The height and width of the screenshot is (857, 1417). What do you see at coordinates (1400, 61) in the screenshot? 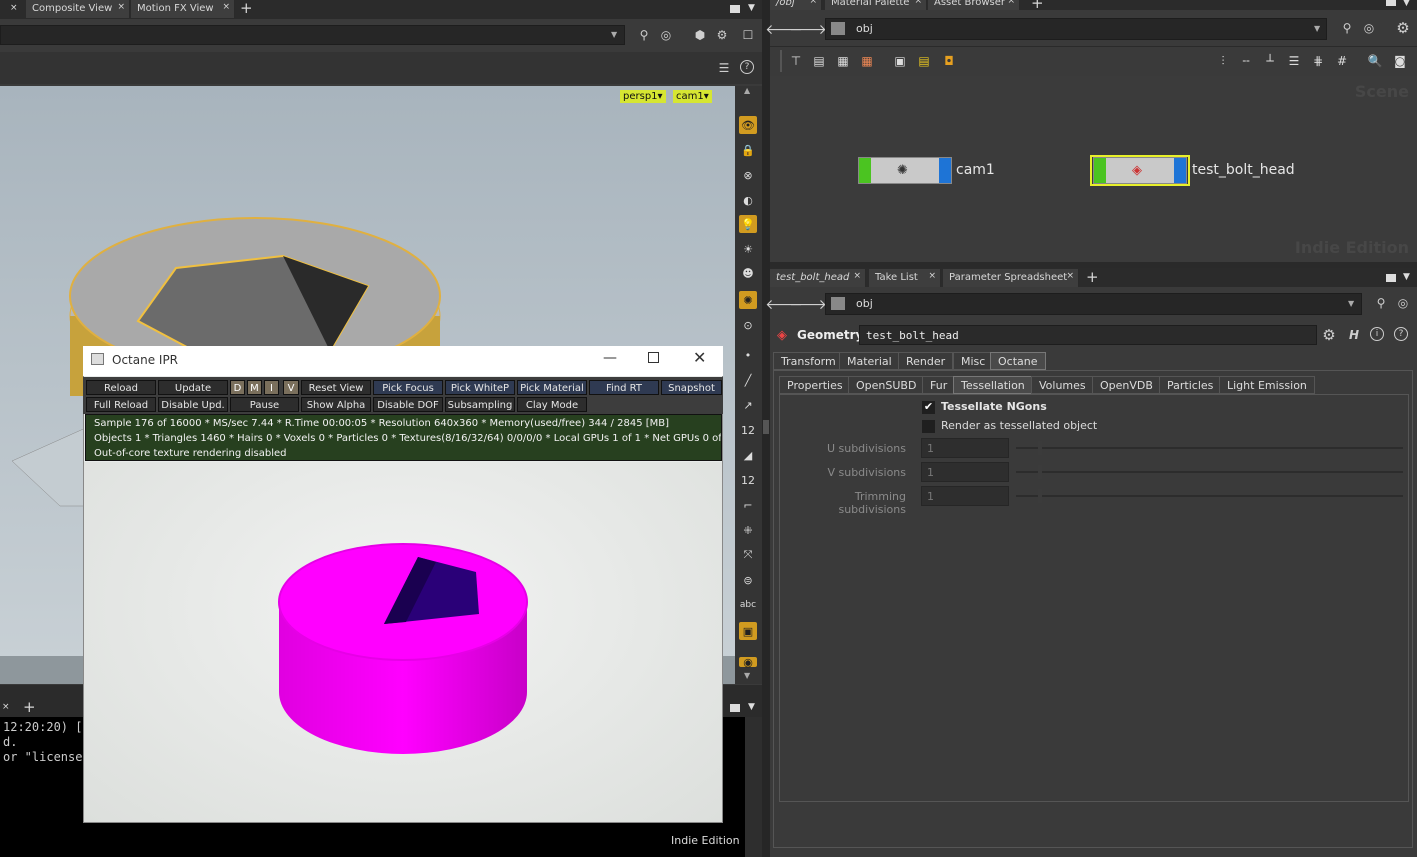
I see `camera-icon: ◙` at bounding box center [1400, 61].